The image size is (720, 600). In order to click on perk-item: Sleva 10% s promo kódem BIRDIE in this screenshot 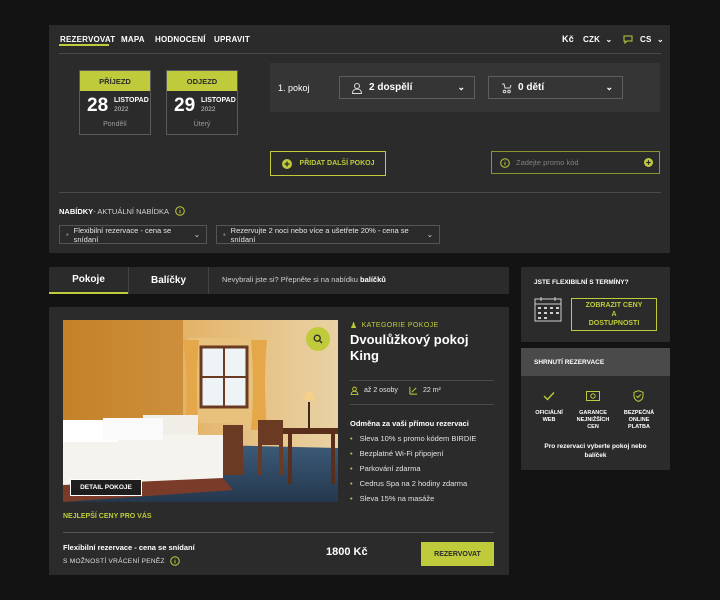, I will do `click(413, 438)`.